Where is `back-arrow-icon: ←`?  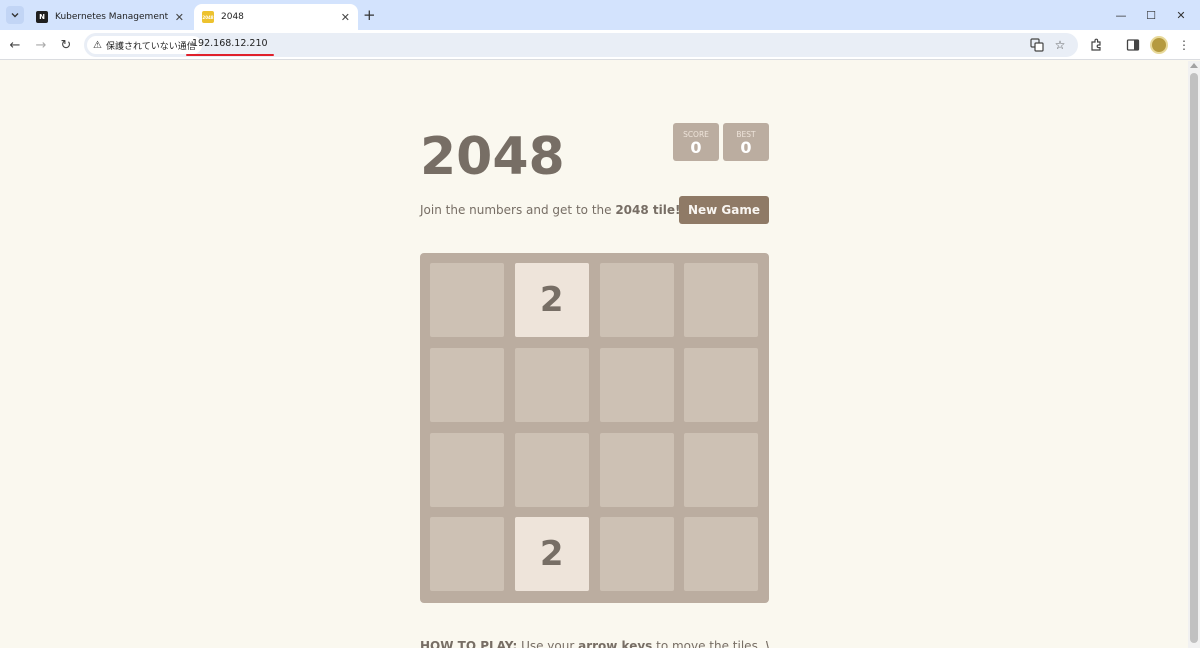
back-arrow-icon: ← is located at coordinates (15, 45).